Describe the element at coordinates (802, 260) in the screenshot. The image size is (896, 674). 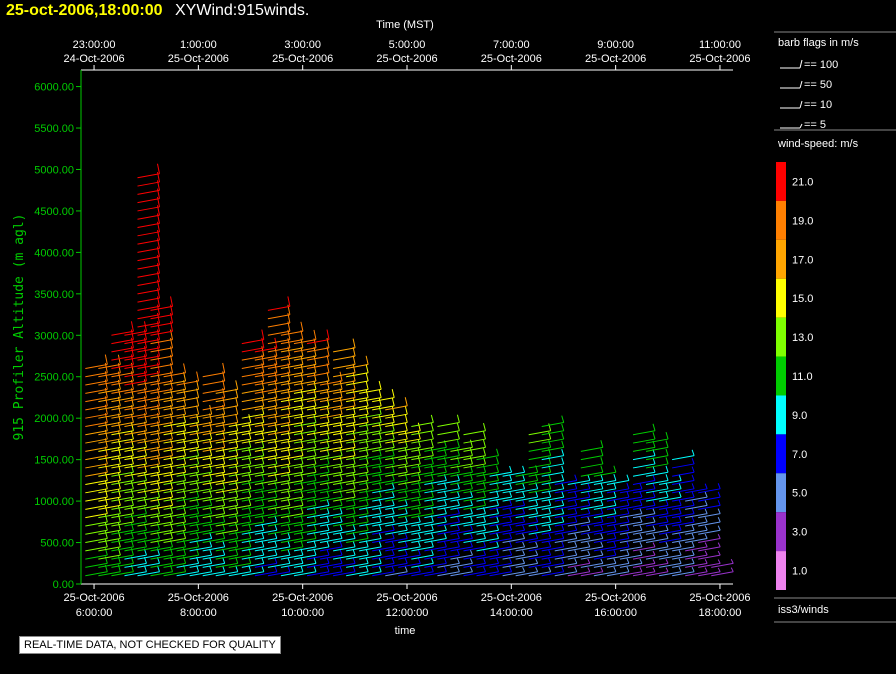
I see `color-legend-label: 17.0` at that location.